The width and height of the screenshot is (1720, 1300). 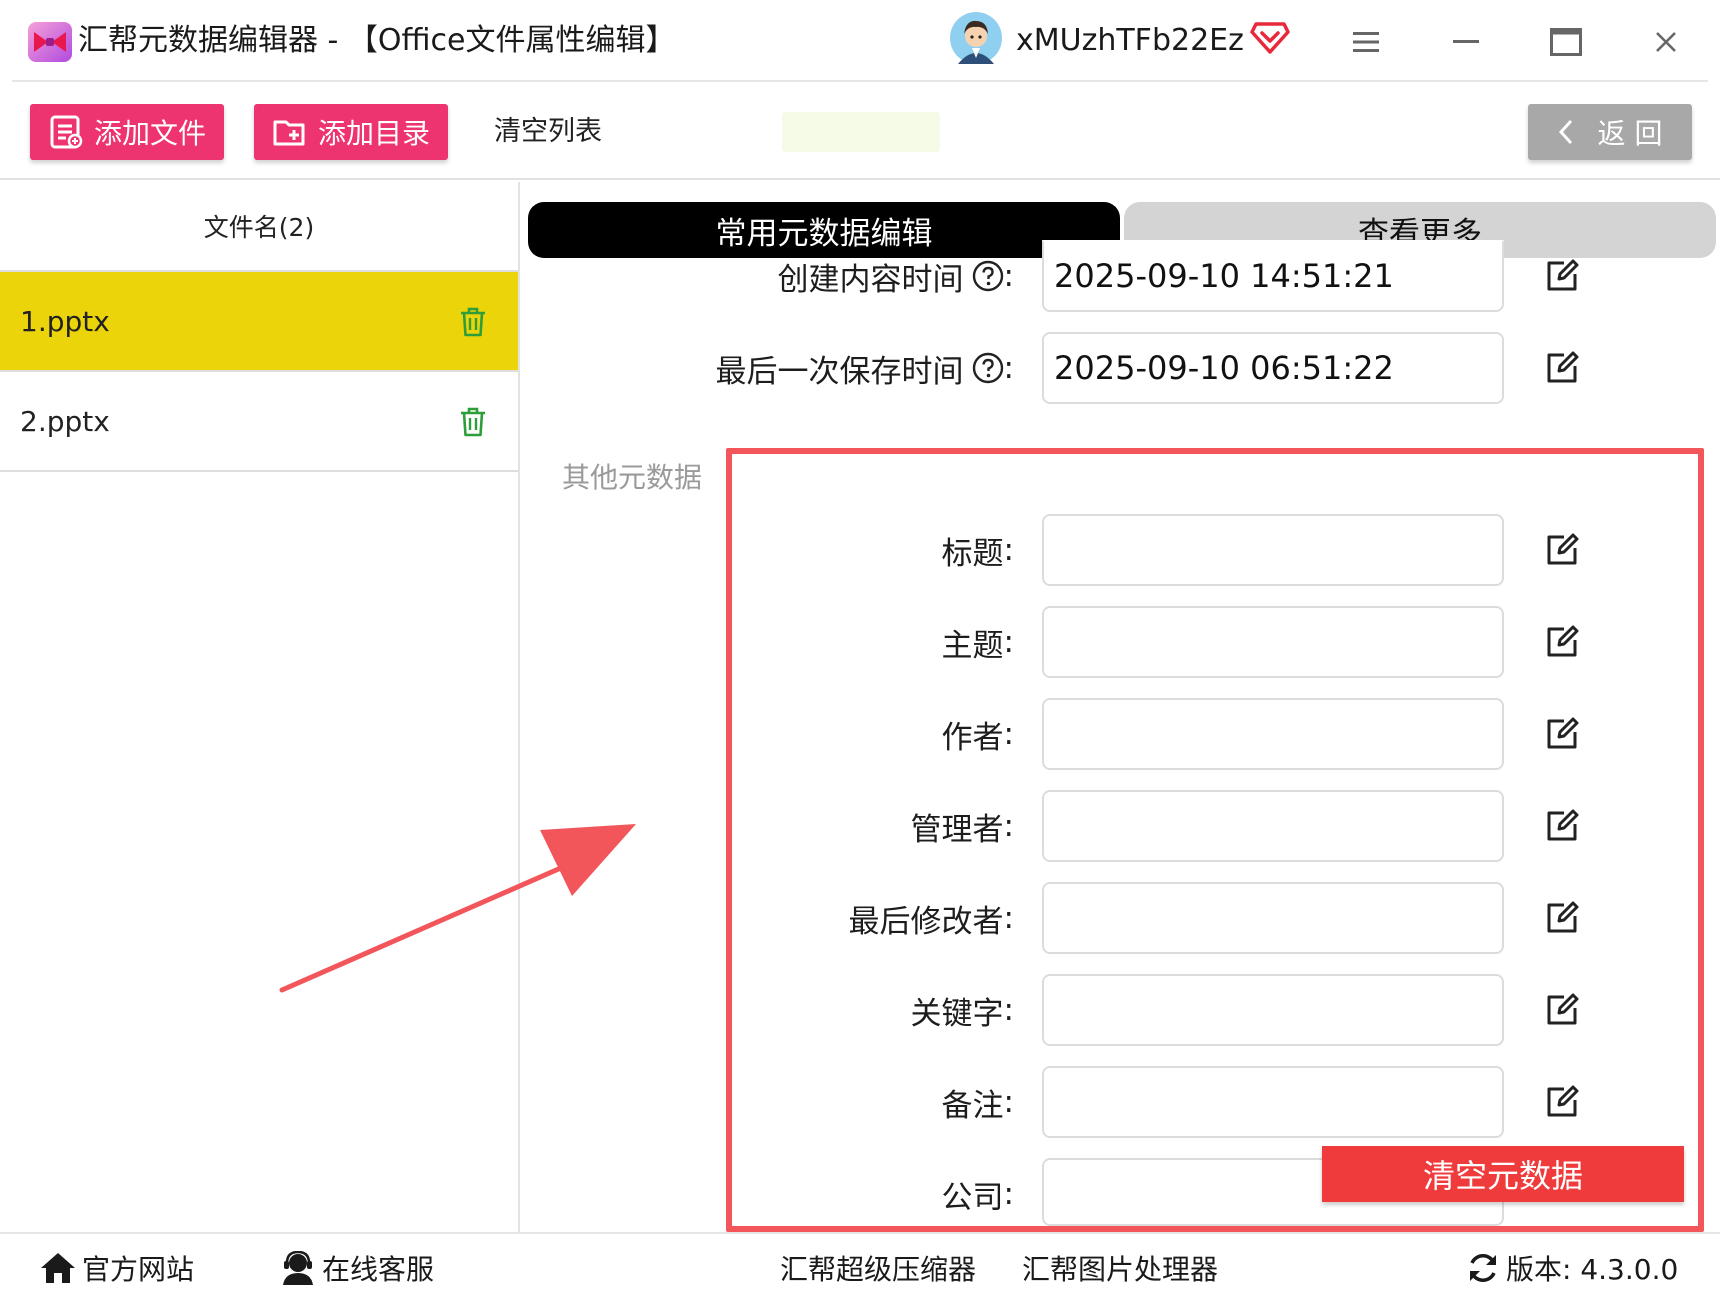 I want to click on vip-diamond-icon, so click(x=1270, y=38).